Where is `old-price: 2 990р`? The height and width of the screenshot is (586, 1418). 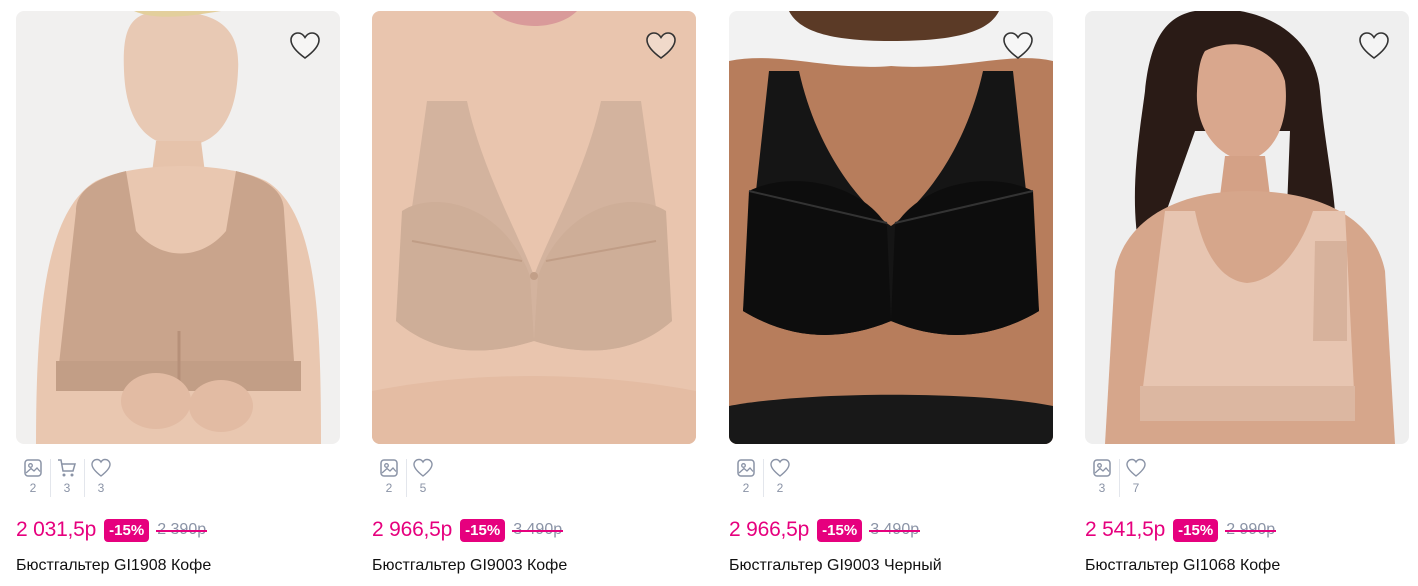 old-price: 2 990р is located at coordinates (1251, 529).